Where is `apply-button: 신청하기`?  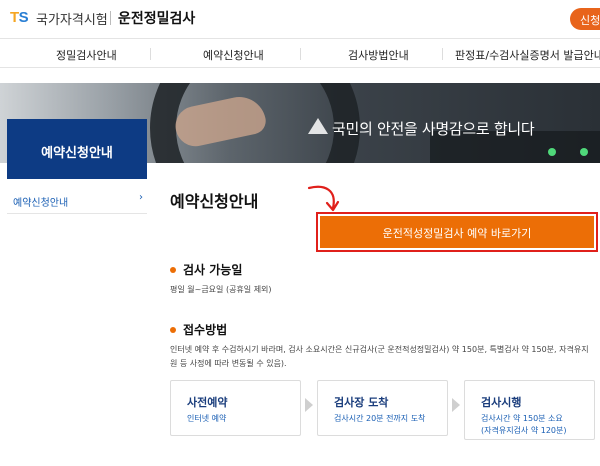
apply-button: 신청하기 is located at coordinates (585, 19).